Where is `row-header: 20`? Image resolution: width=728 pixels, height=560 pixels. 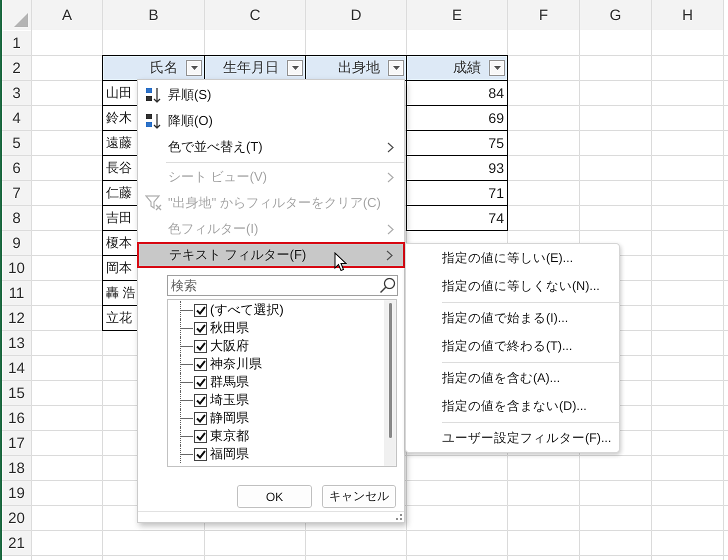 row-header: 20 is located at coordinates (16, 518).